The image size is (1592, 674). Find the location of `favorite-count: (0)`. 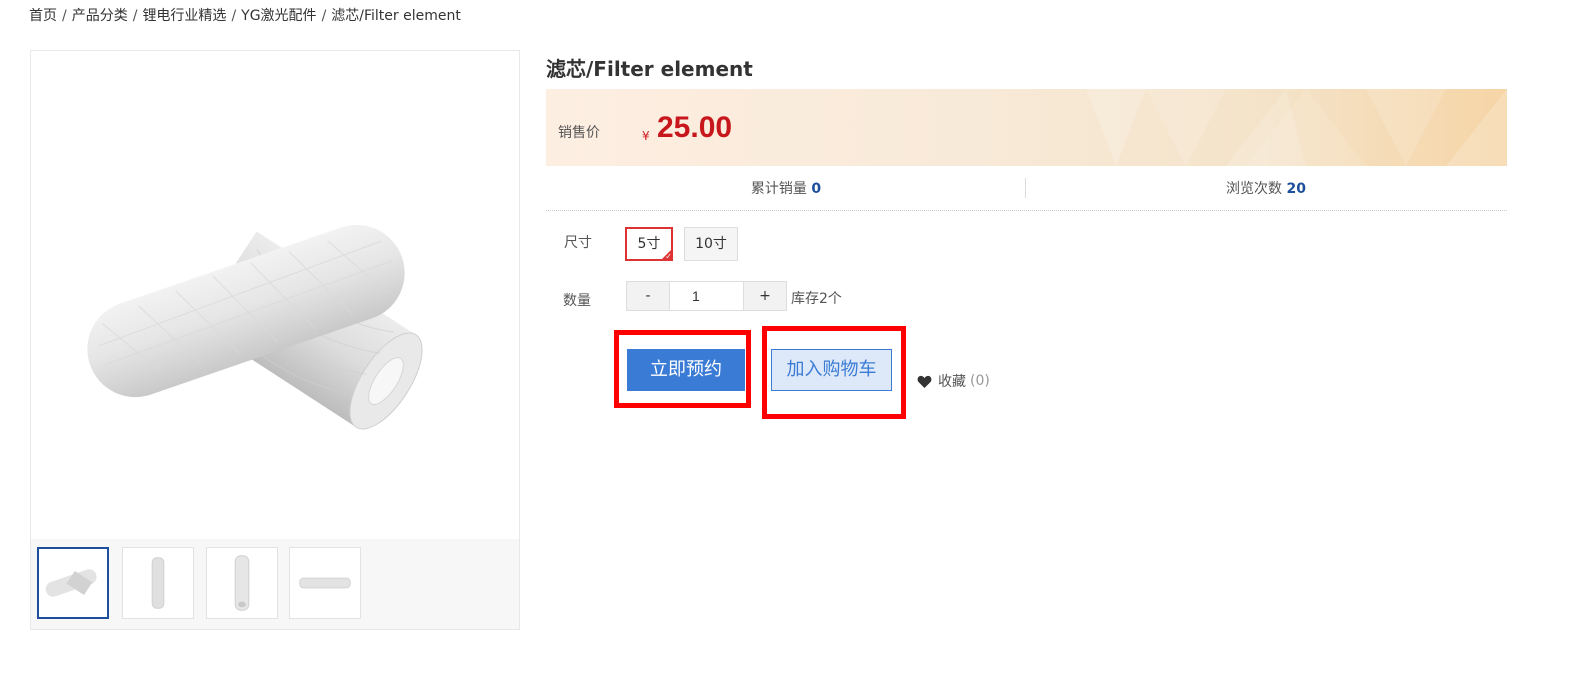

favorite-count: (0) is located at coordinates (980, 381).